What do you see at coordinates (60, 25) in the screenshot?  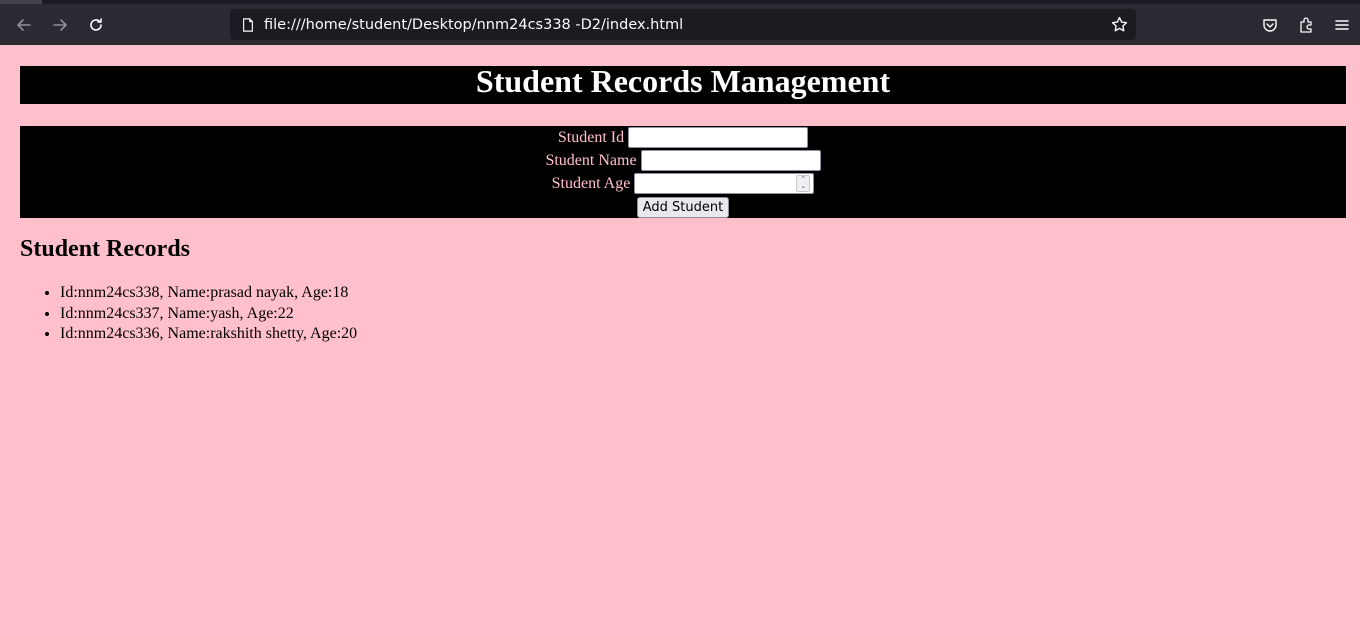 I see `forward-icon` at bounding box center [60, 25].